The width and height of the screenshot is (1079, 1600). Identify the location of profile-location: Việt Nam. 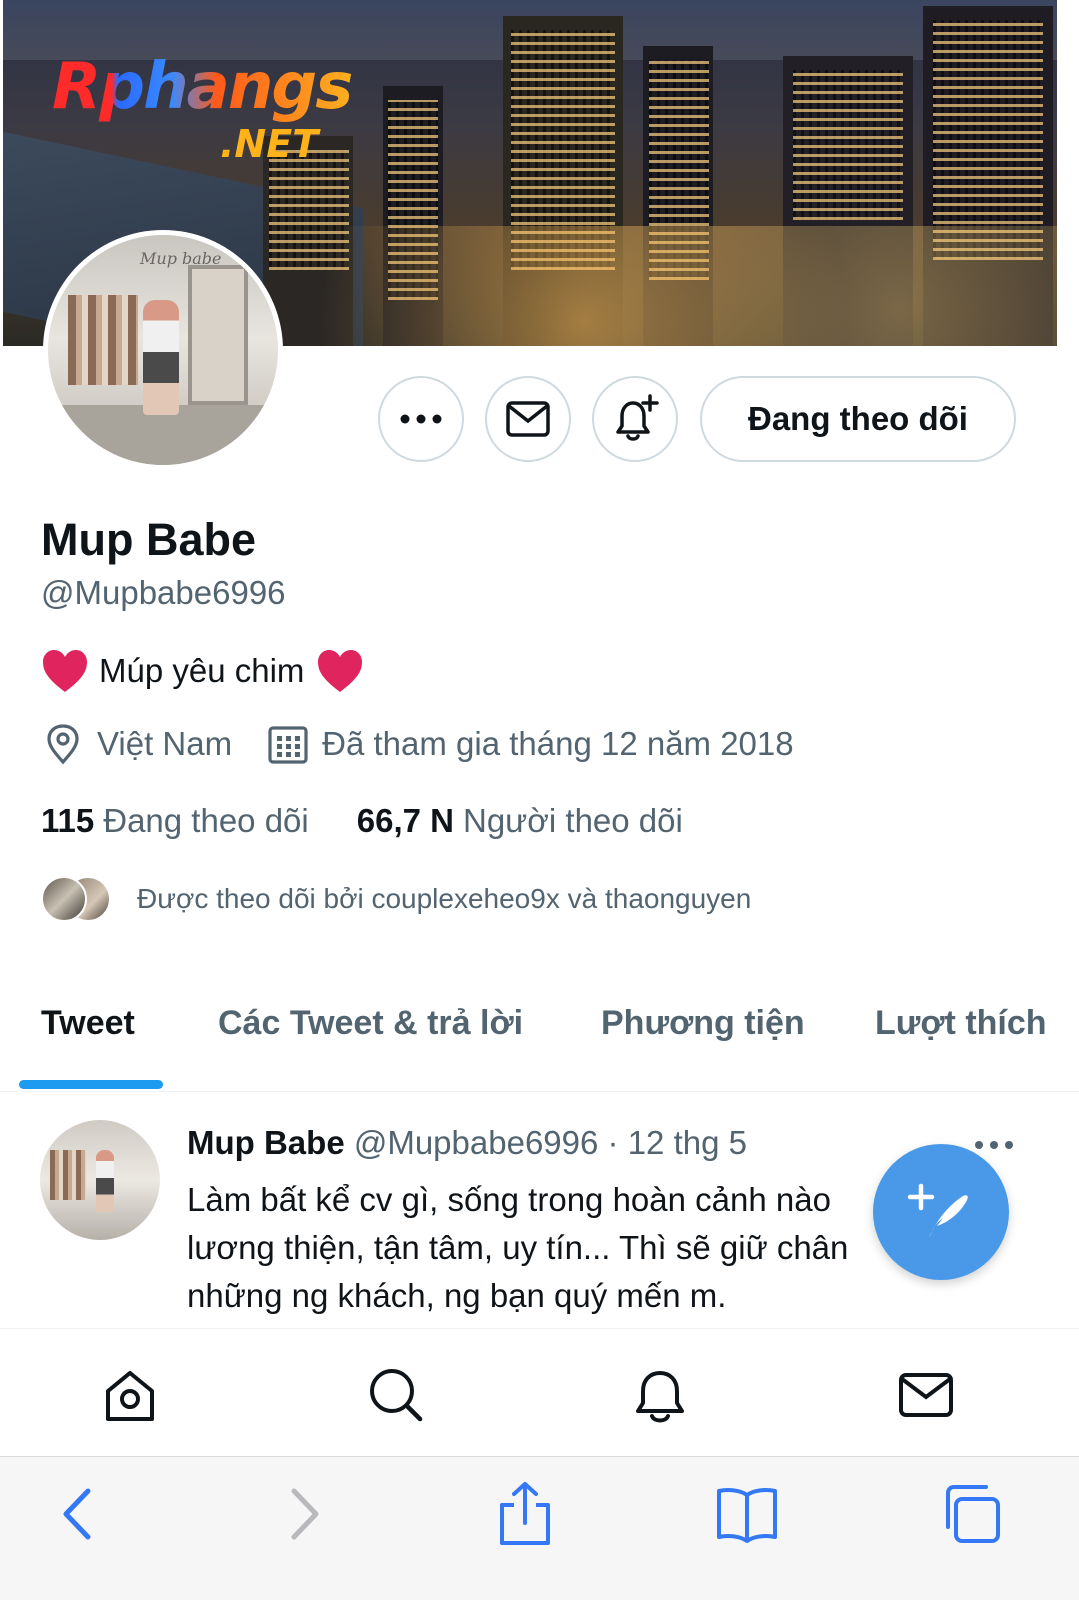
(165, 743).